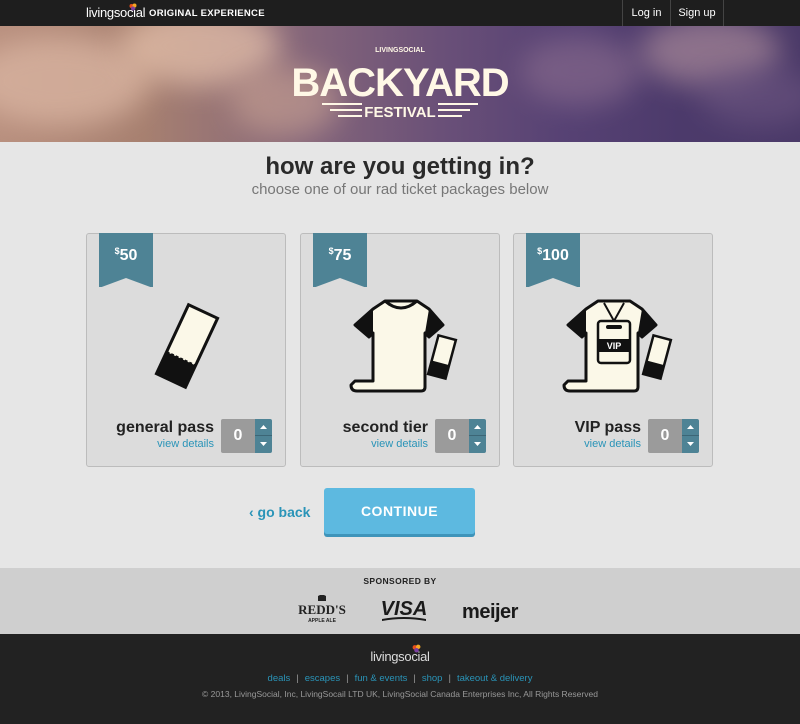  I want to click on ticket-icon, so click(187, 346).